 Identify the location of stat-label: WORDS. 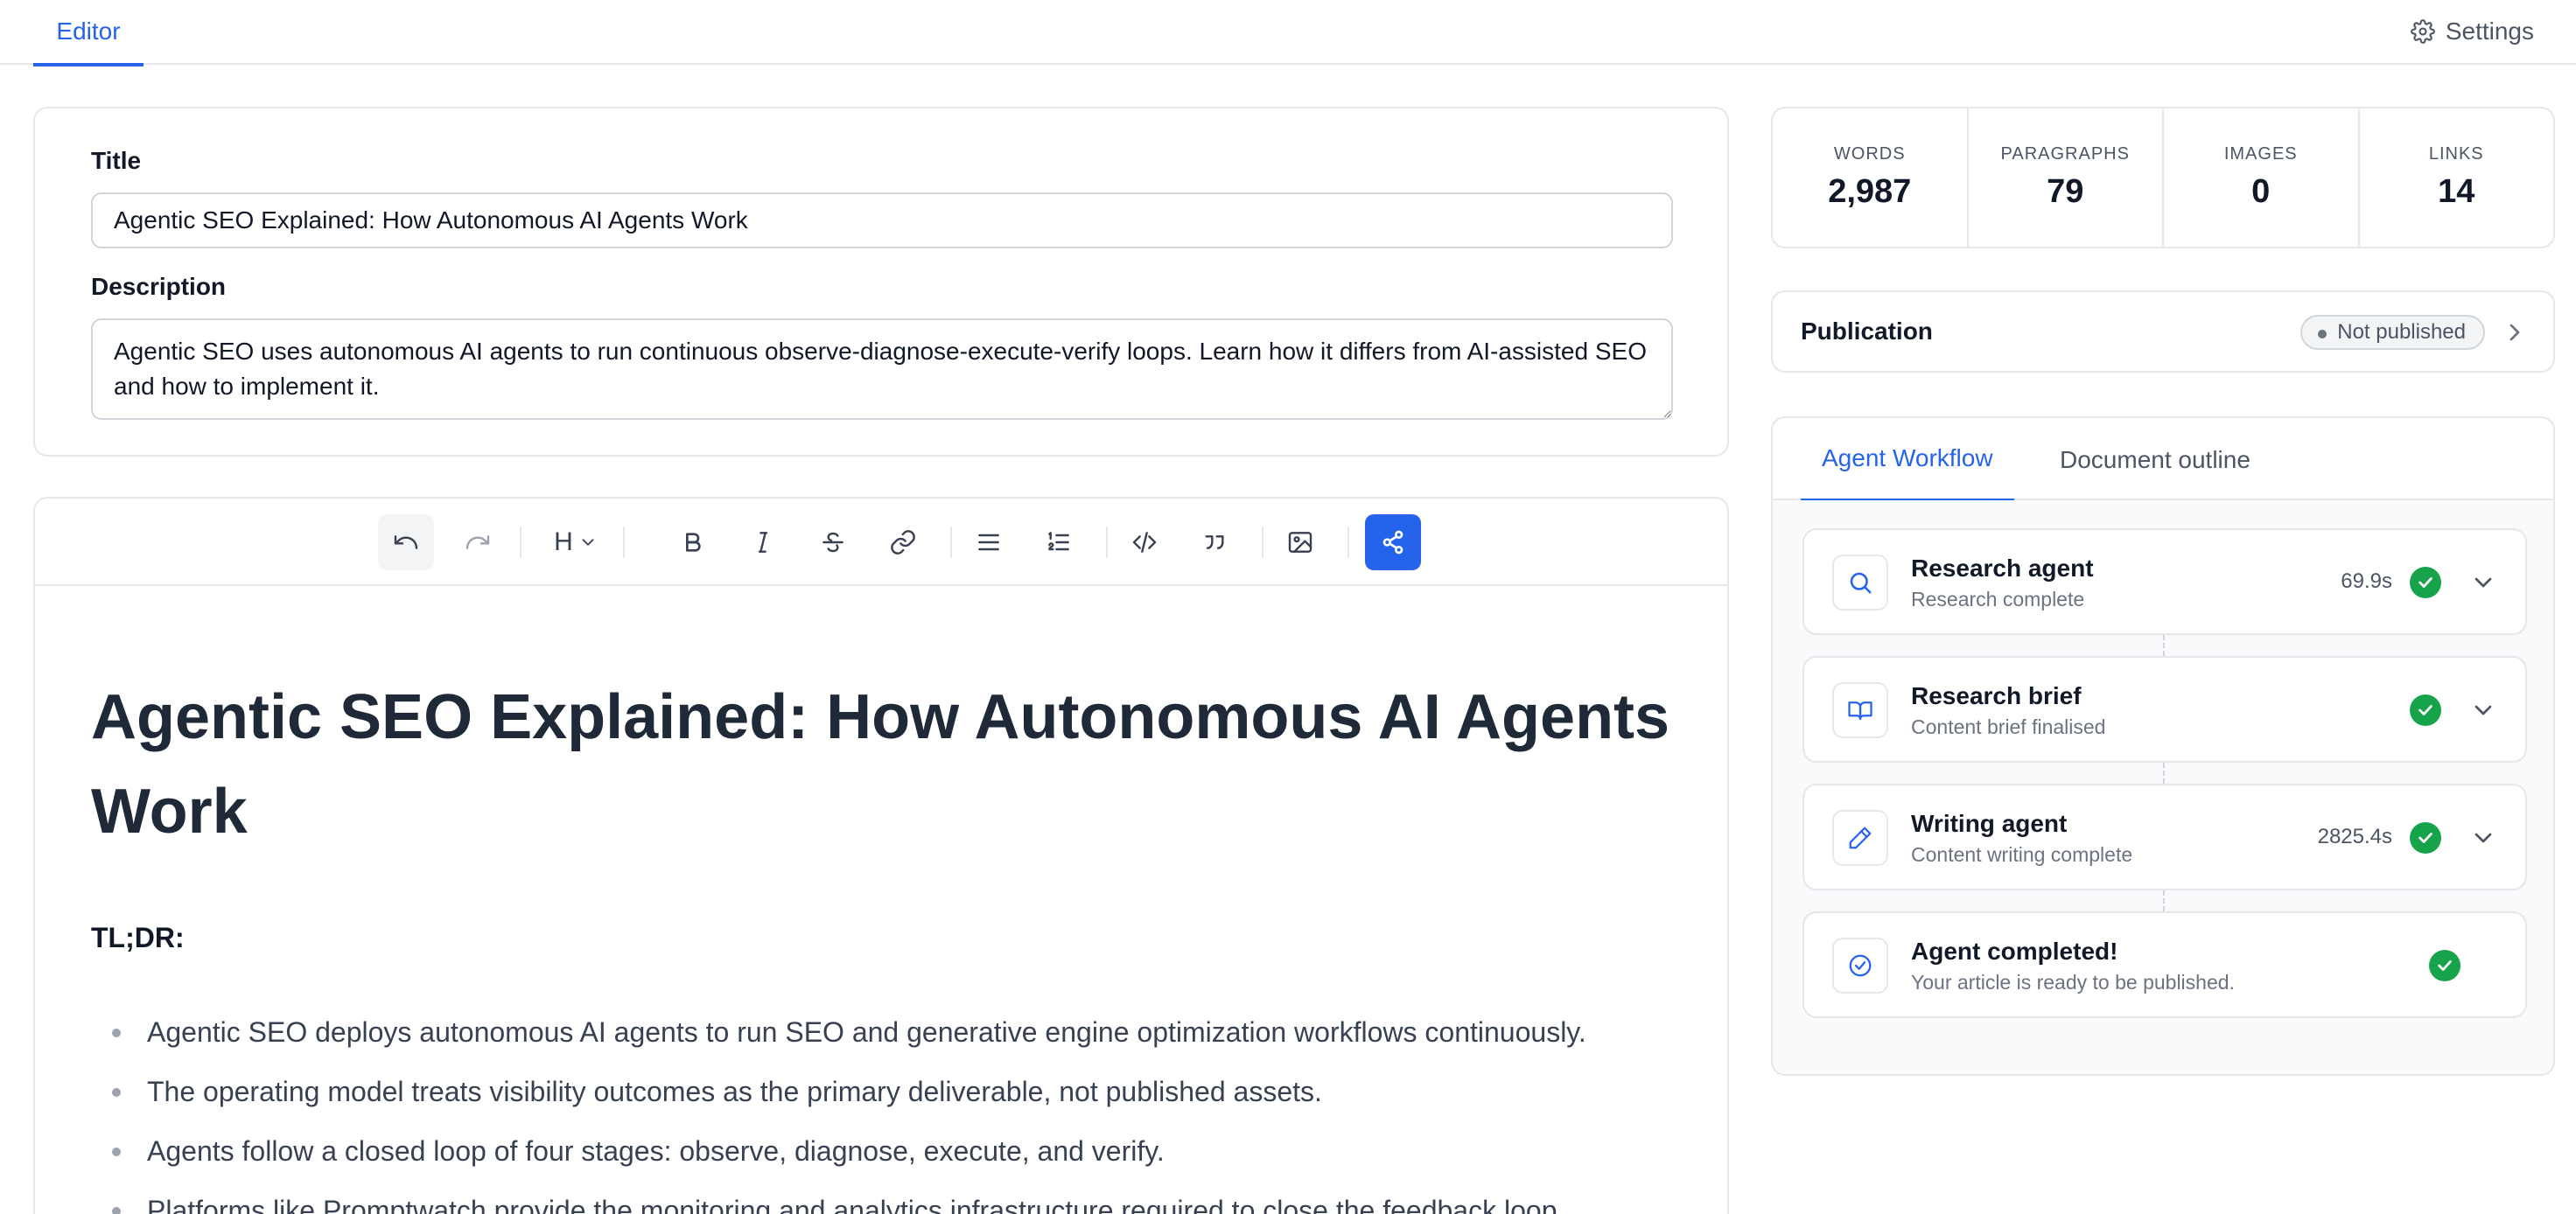
(1869, 154).